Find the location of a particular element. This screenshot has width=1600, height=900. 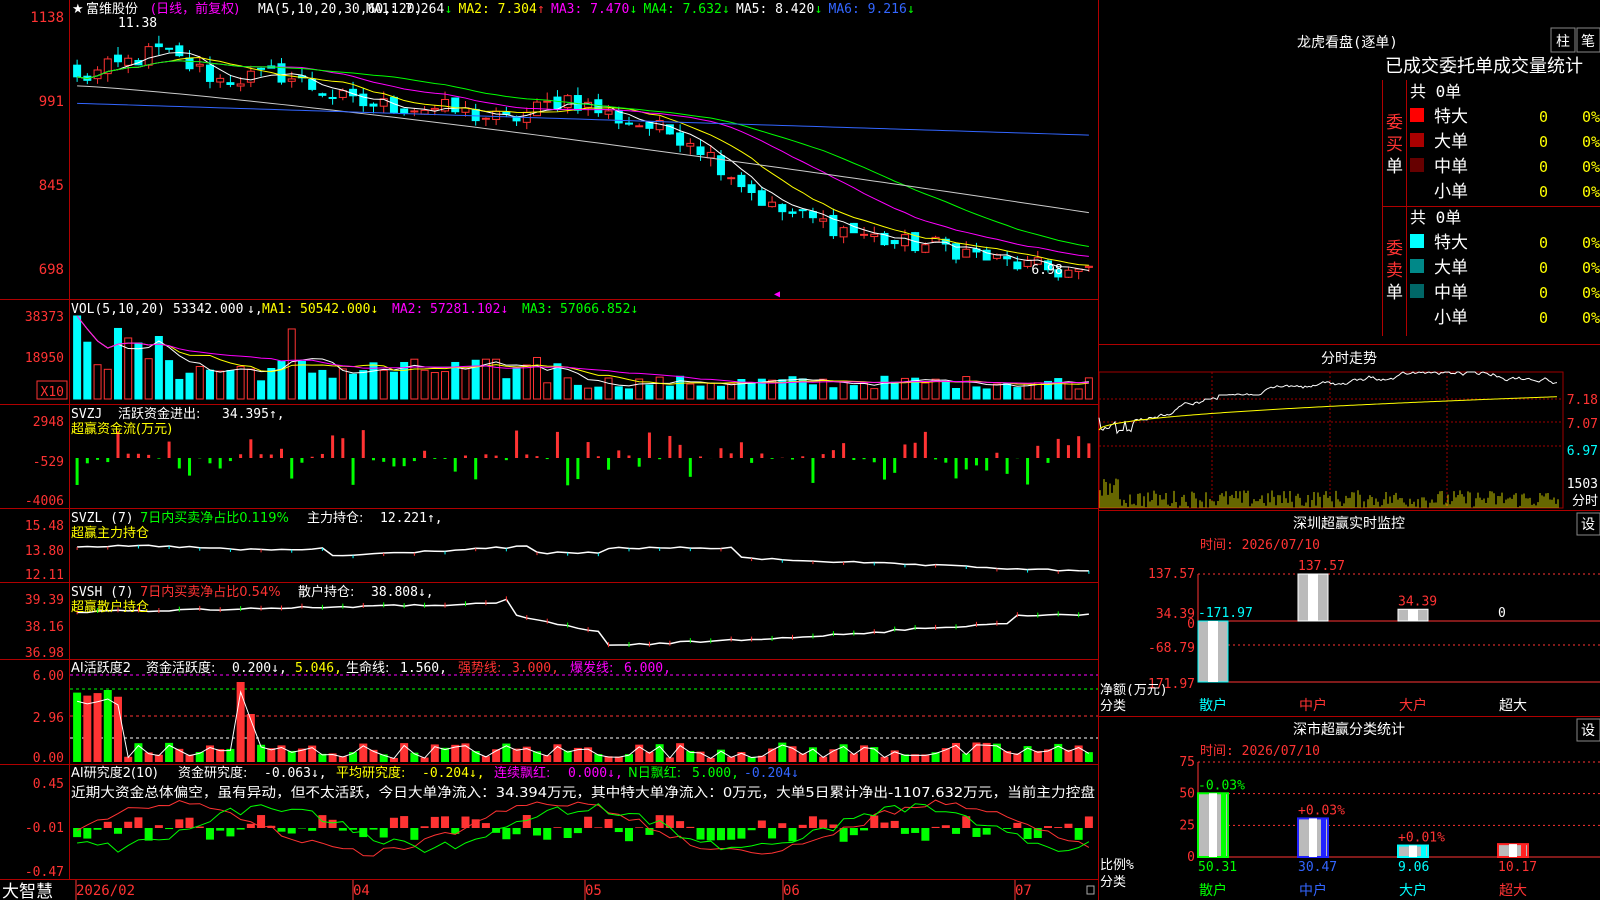

stock-name: 富维股份 is located at coordinates (112, 9).